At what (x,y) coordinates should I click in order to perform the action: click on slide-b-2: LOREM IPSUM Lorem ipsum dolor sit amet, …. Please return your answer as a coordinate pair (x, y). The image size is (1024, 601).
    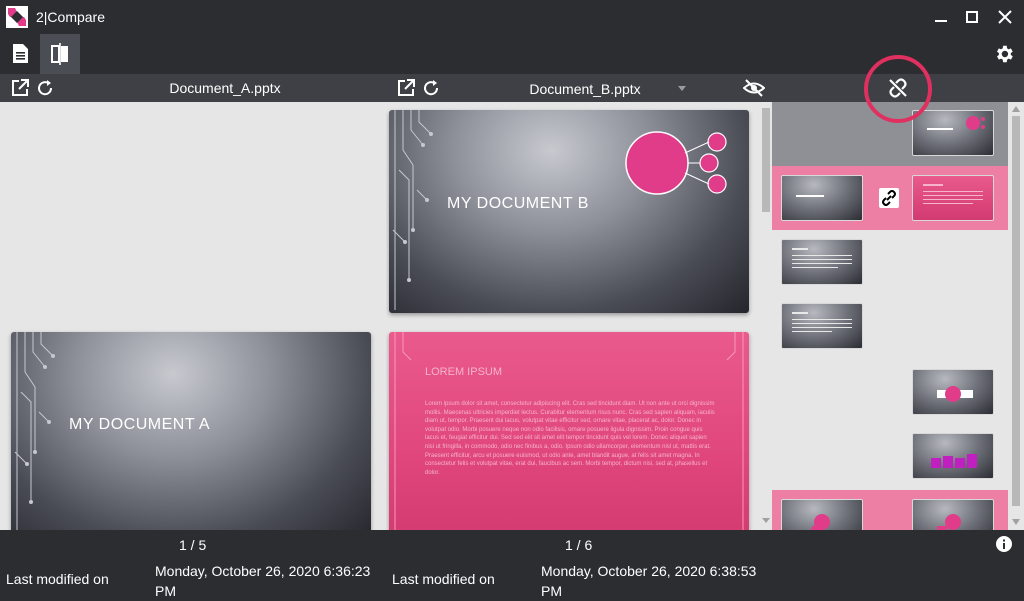
    Looking at the image, I should click on (569, 431).